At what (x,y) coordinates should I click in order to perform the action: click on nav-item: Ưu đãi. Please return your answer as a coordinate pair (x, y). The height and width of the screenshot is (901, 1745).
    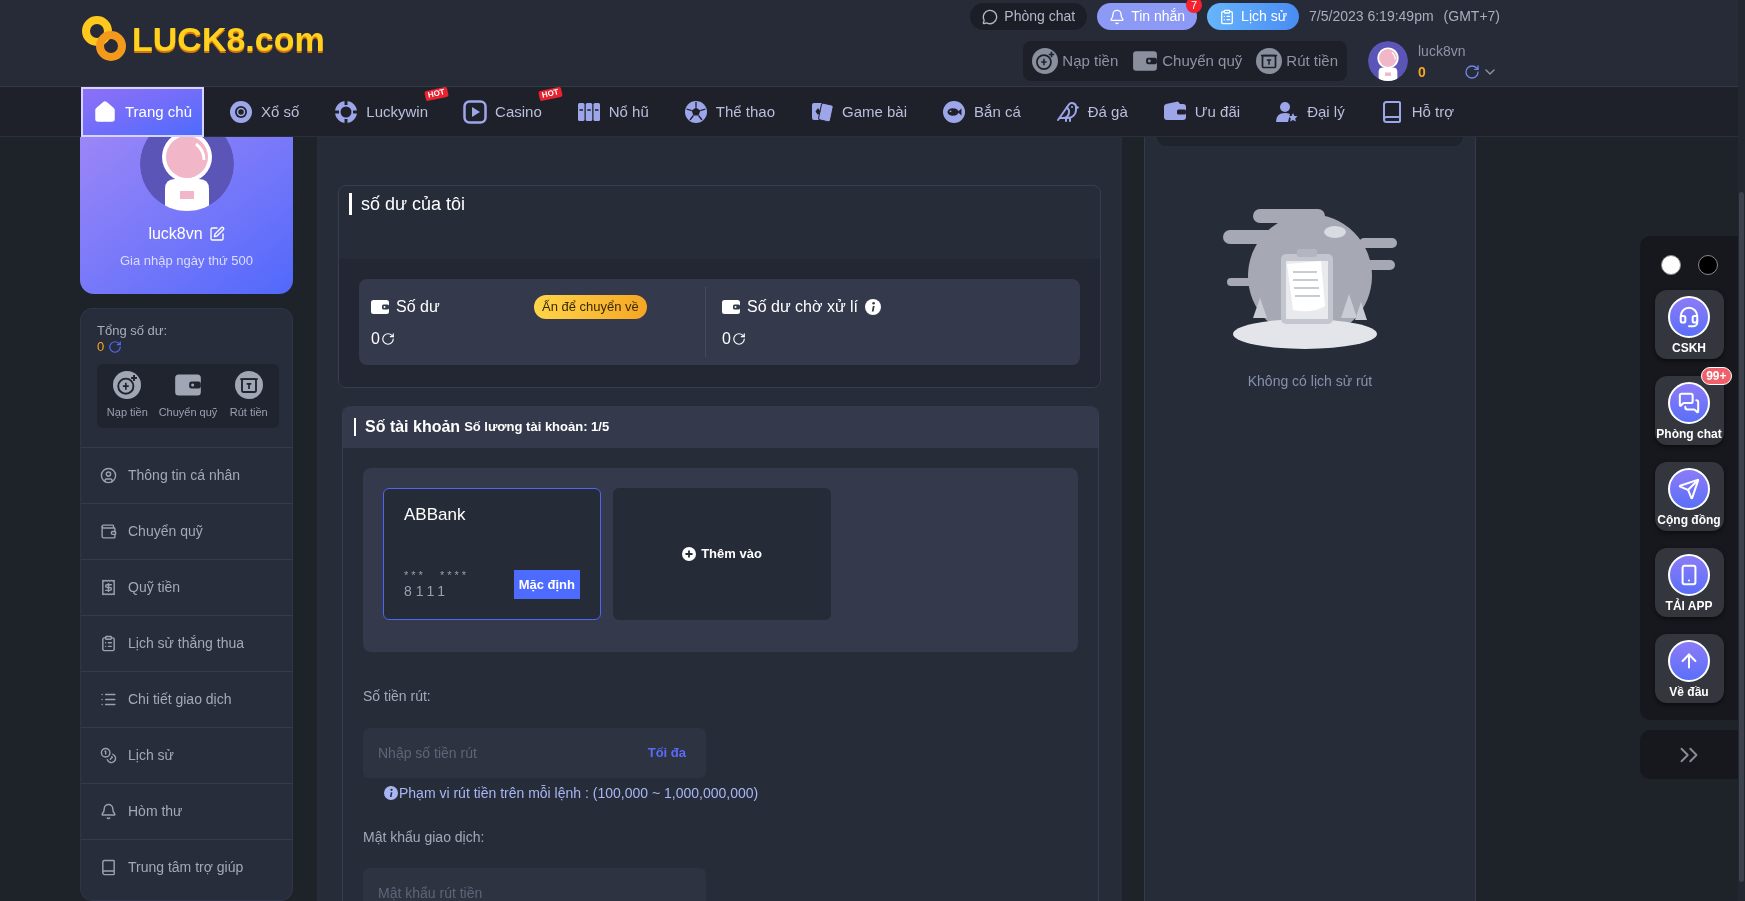
    Looking at the image, I should click on (1201, 112).